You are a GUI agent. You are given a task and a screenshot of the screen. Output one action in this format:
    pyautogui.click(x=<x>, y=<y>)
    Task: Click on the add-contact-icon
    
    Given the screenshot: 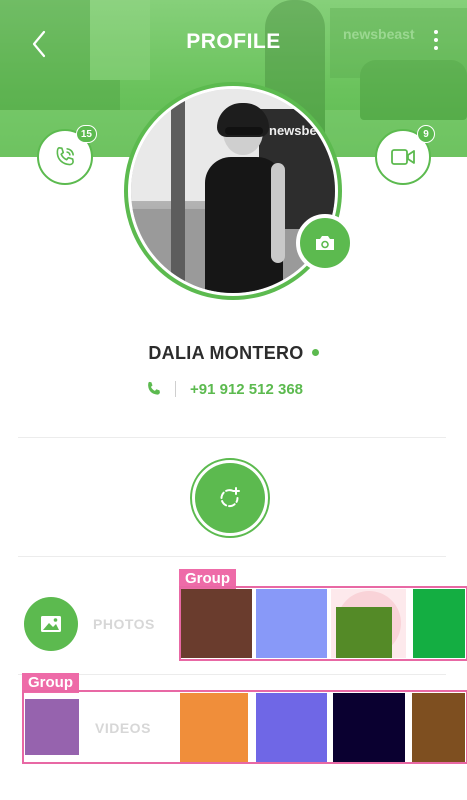 What is the action you would take?
    pyautogui.click(x=230, y=497)
    